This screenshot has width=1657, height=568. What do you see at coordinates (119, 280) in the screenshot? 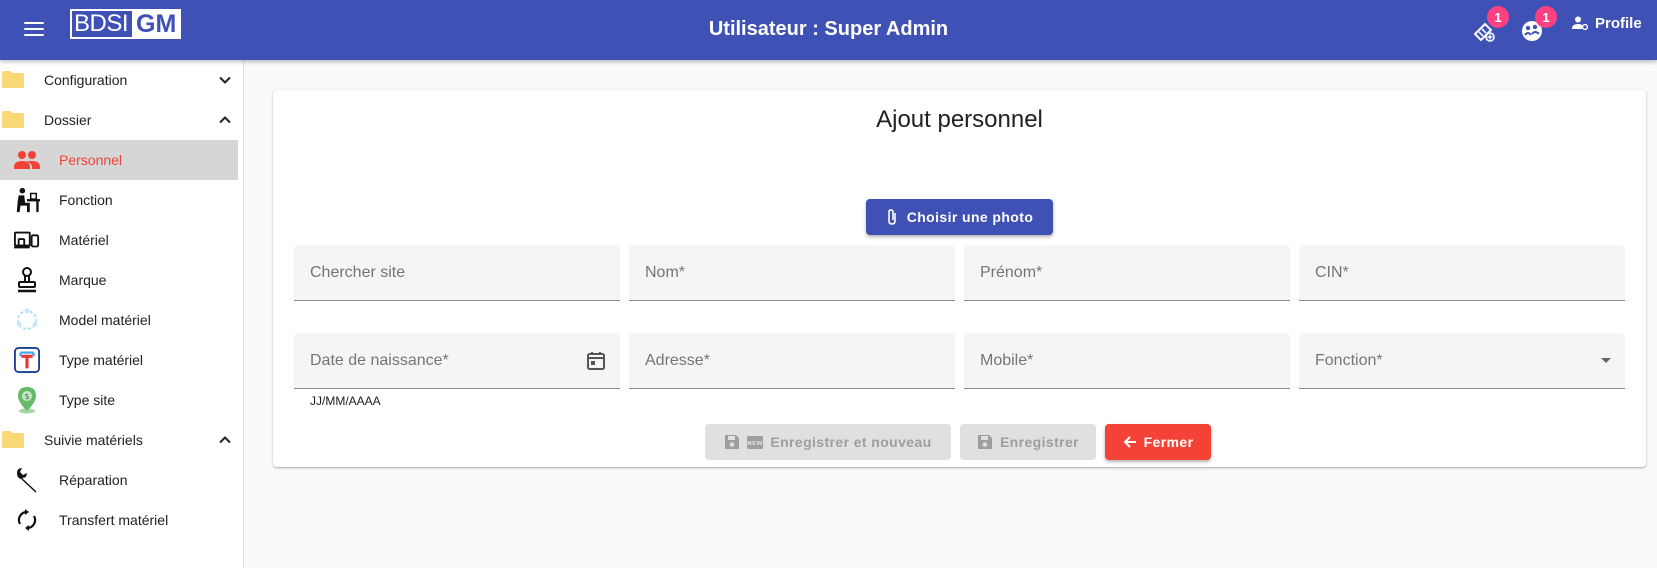
I see `sidebar-item-marque: Marque` at bounding box center [119, 280].